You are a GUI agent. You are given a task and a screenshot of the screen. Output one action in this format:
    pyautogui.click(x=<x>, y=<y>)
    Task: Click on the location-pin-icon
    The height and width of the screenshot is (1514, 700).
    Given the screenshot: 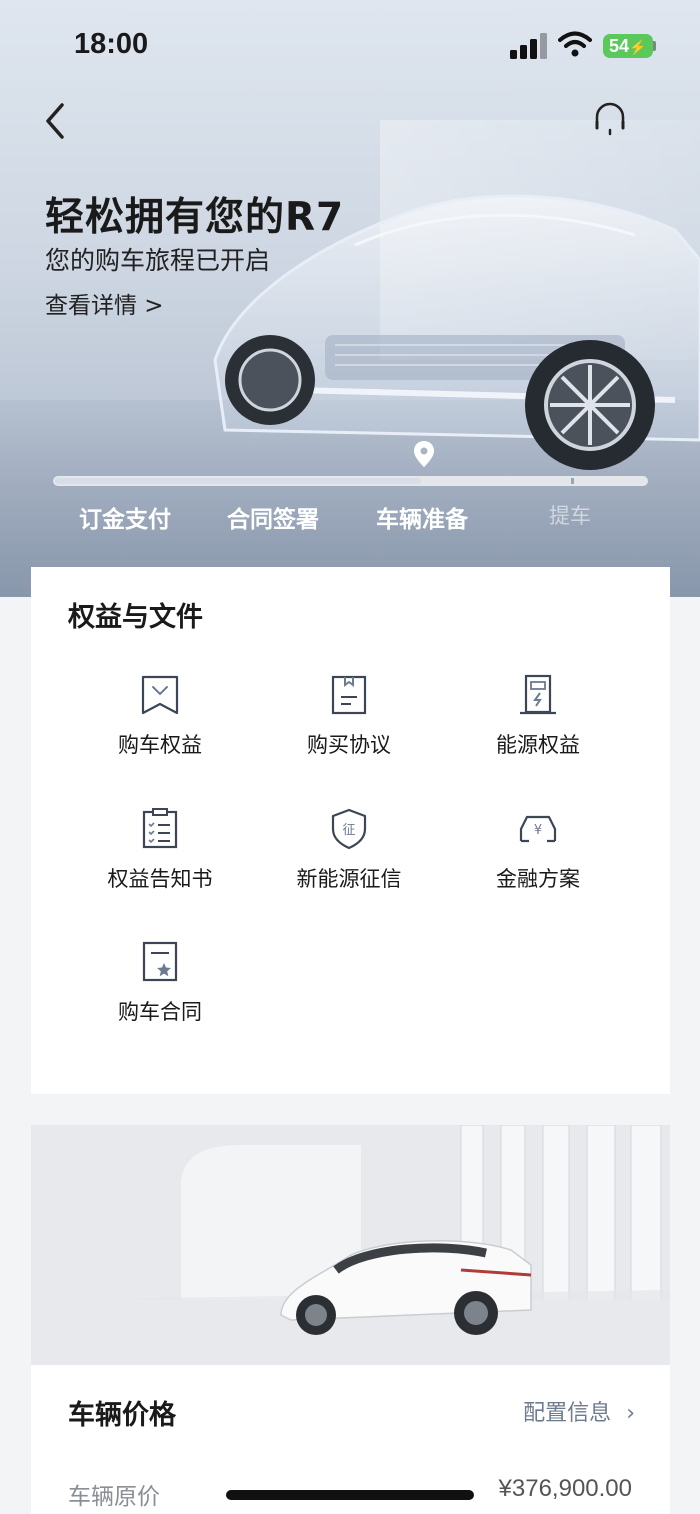 What is the action you would take?
    pyautogui.click(x=424, y=454)
    